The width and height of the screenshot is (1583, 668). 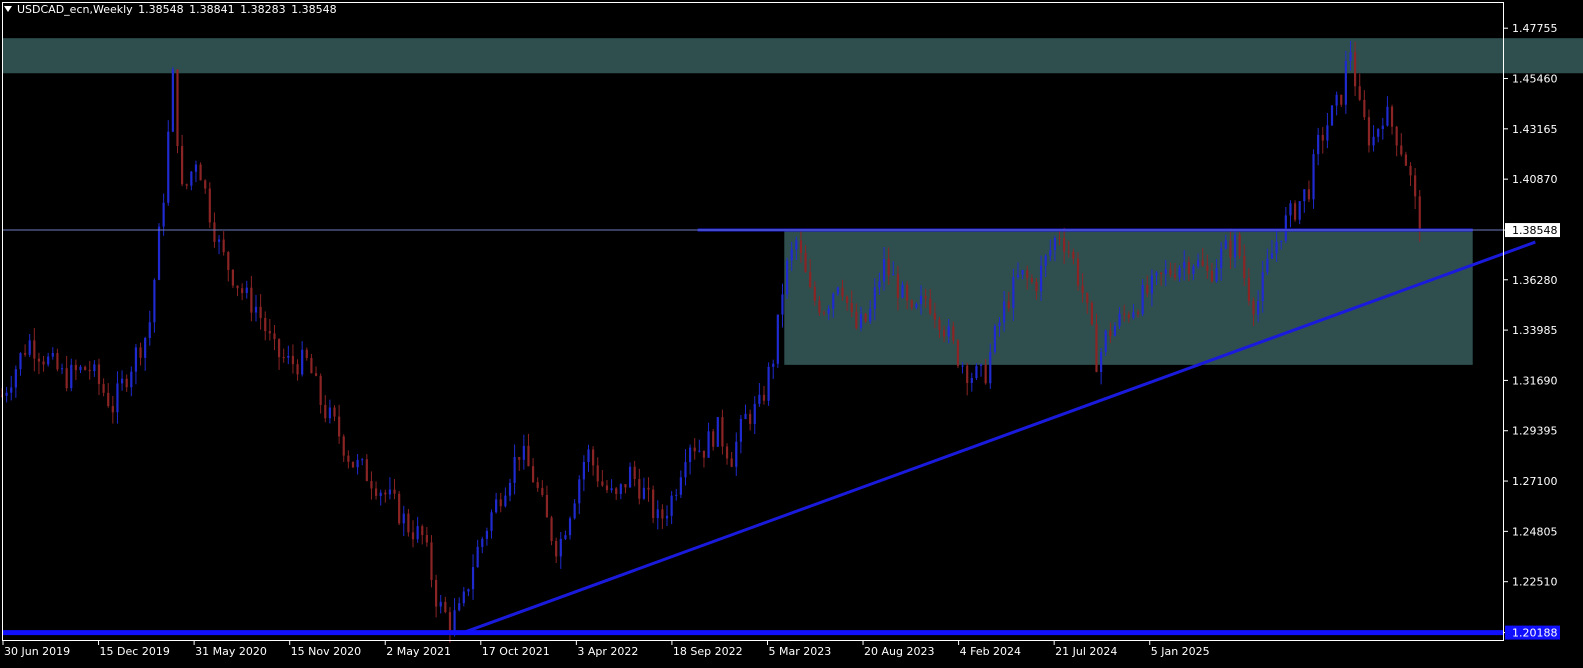 What do you see at coordinates (1535, 431) in the screenshot?
I see `y-tick-label: 1.29395` at bounding box center [1535, 431].